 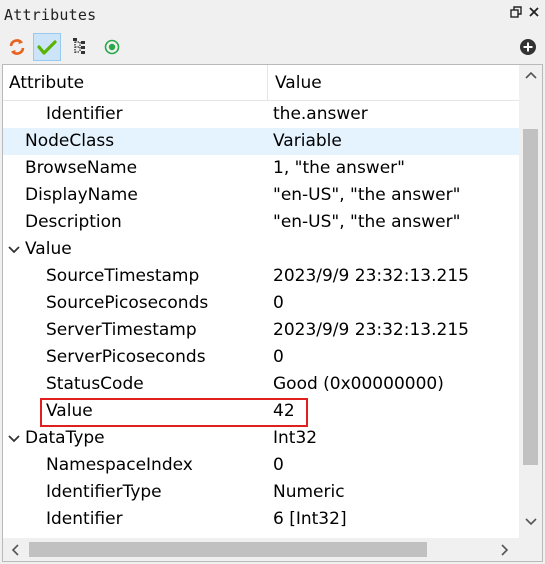 I want to click on tree-row: Identifier the.answer, so click(x=261, y=114).